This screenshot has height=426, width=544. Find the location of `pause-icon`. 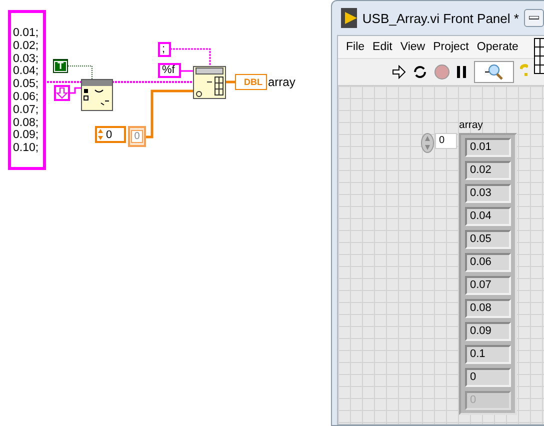

pause-icon is located at coordinates (462, 72).